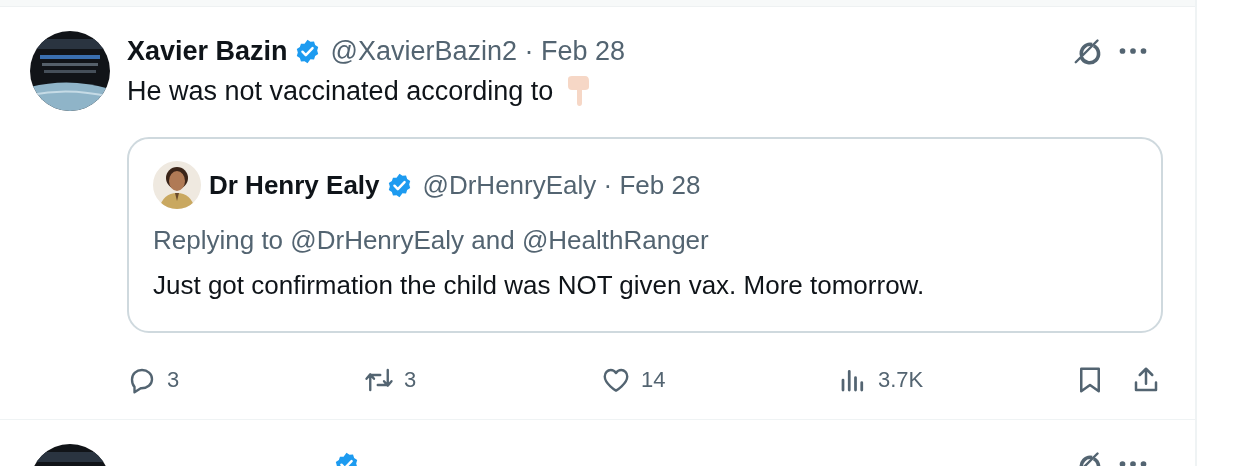  I want to click on author-handle-and-date: @DrHenryEaly · Feb 28, so click(561, 185).